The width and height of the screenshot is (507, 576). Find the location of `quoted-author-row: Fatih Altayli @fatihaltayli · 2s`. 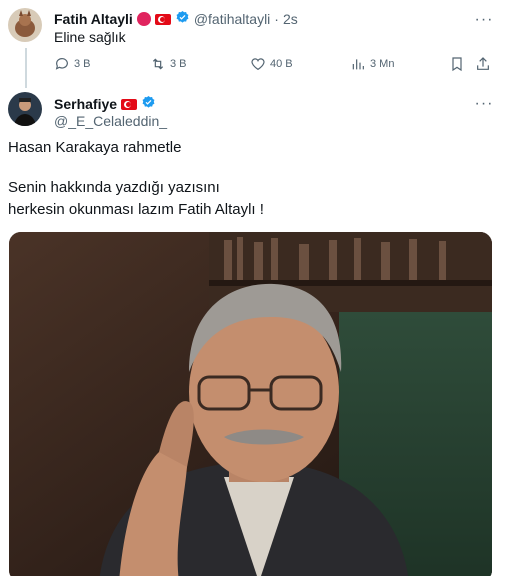

quoted-author-row: Fatih Altayli @fatihaltayli · 2s is located at coordinates (176, 19).